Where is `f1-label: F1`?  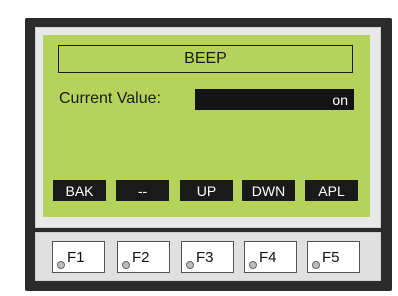 f1-label: F1 is located at coordinates (76, 257).